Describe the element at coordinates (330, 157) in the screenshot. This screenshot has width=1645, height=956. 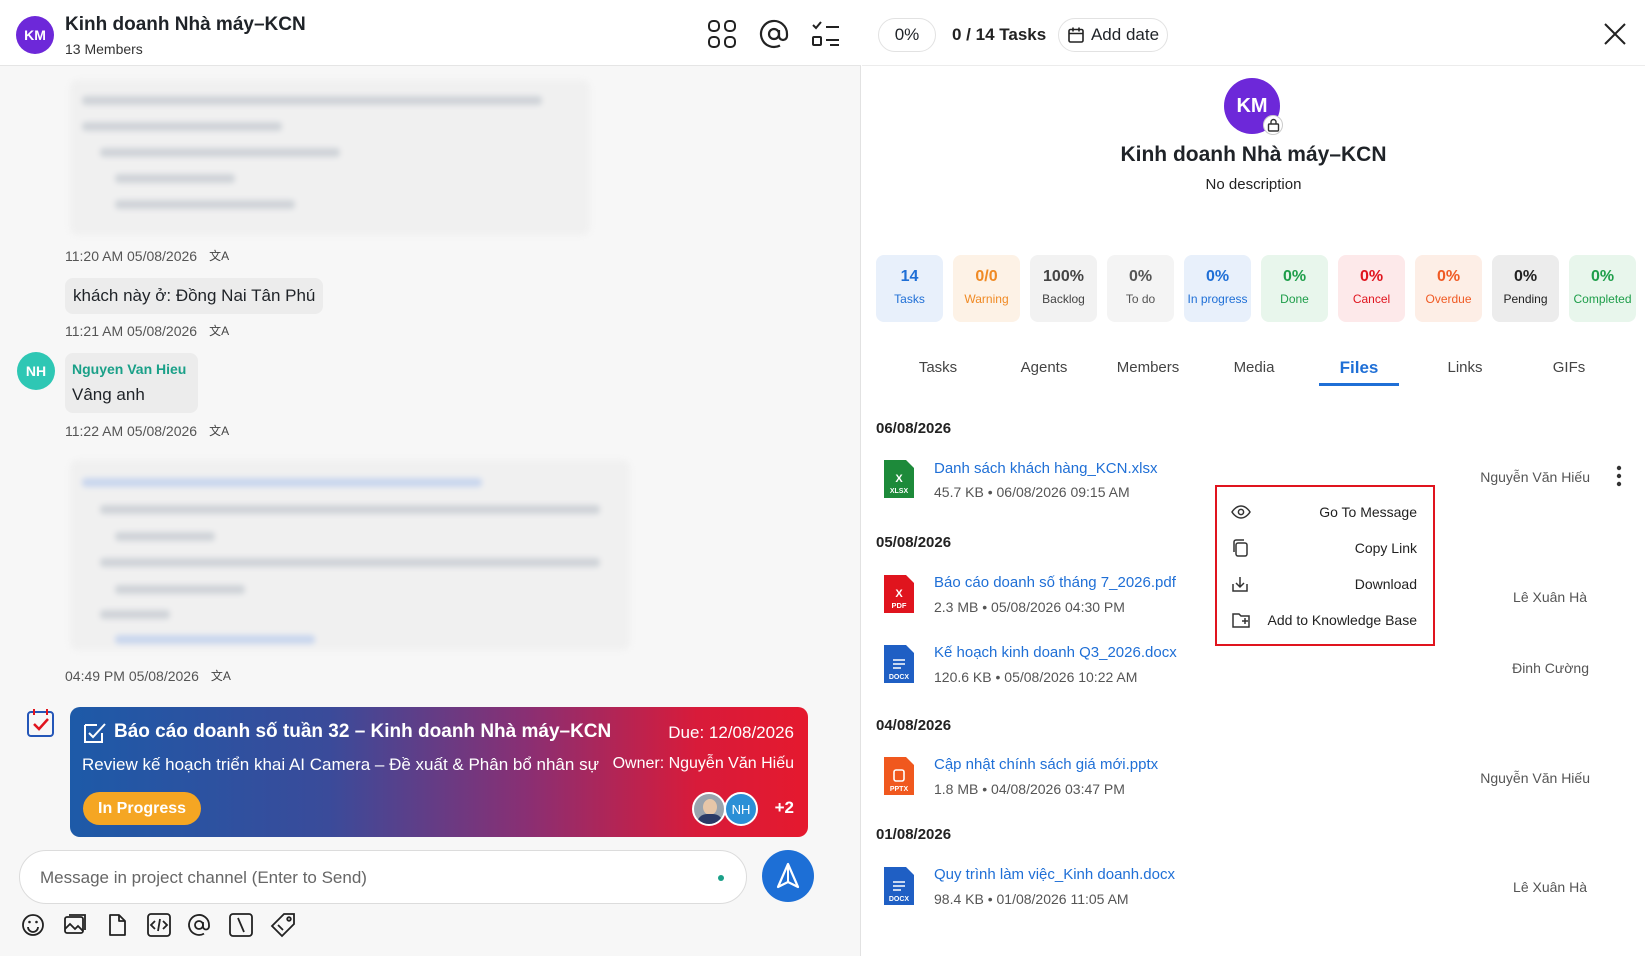
I see `blurred-message` at that location.